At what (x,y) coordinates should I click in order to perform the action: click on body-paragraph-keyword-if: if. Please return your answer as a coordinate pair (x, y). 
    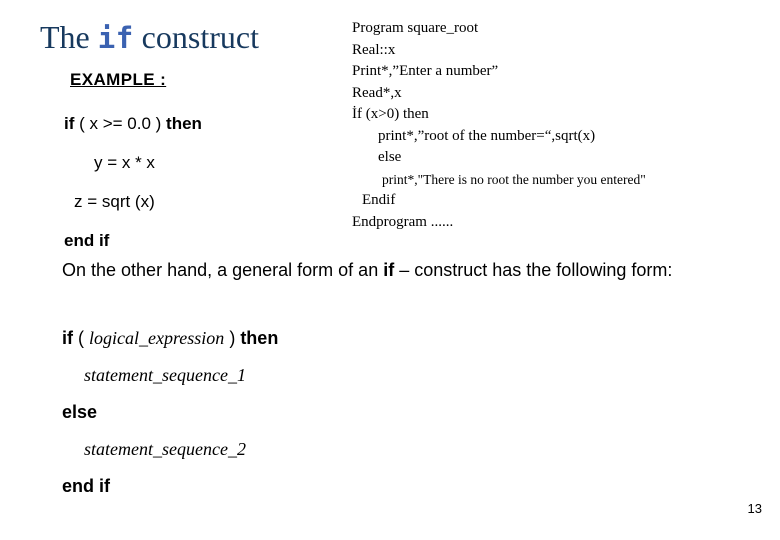
    Looking at the image, I should click on (389, 270).